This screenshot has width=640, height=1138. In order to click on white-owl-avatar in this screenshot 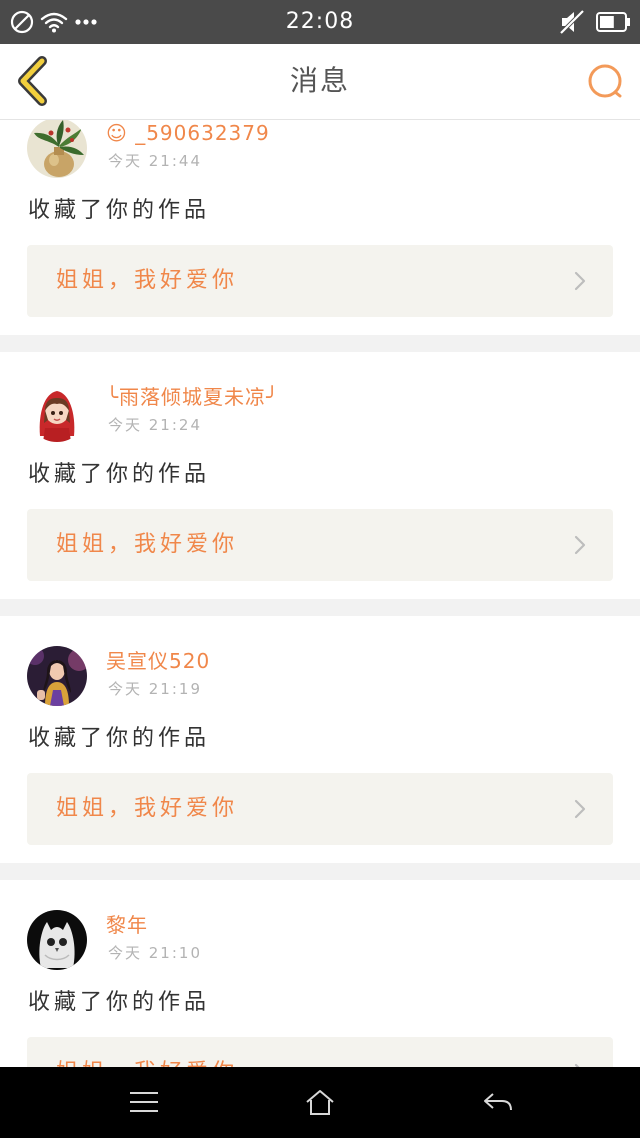, I will do `click(57, 940)`.